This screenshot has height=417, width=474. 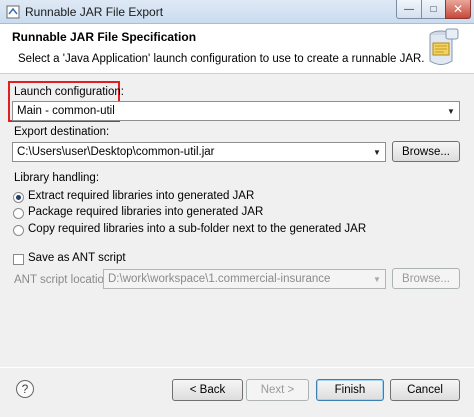 What do you see at coordinates (25, 389) in the screenshot?
I see `help-icon: ?` at bounding box center [25, 389].